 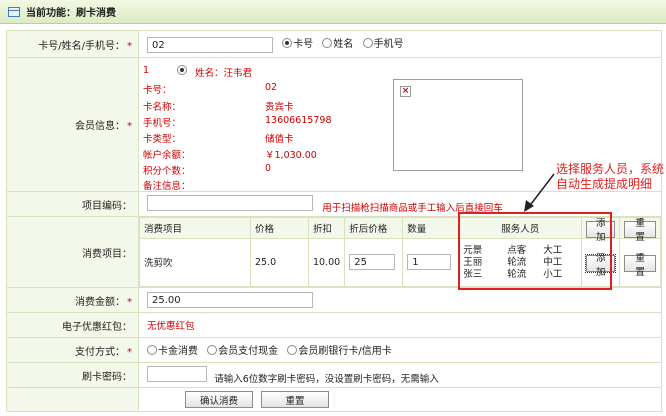 I want to click on confirm-button: 确认消费, so click(x=219, y=399).